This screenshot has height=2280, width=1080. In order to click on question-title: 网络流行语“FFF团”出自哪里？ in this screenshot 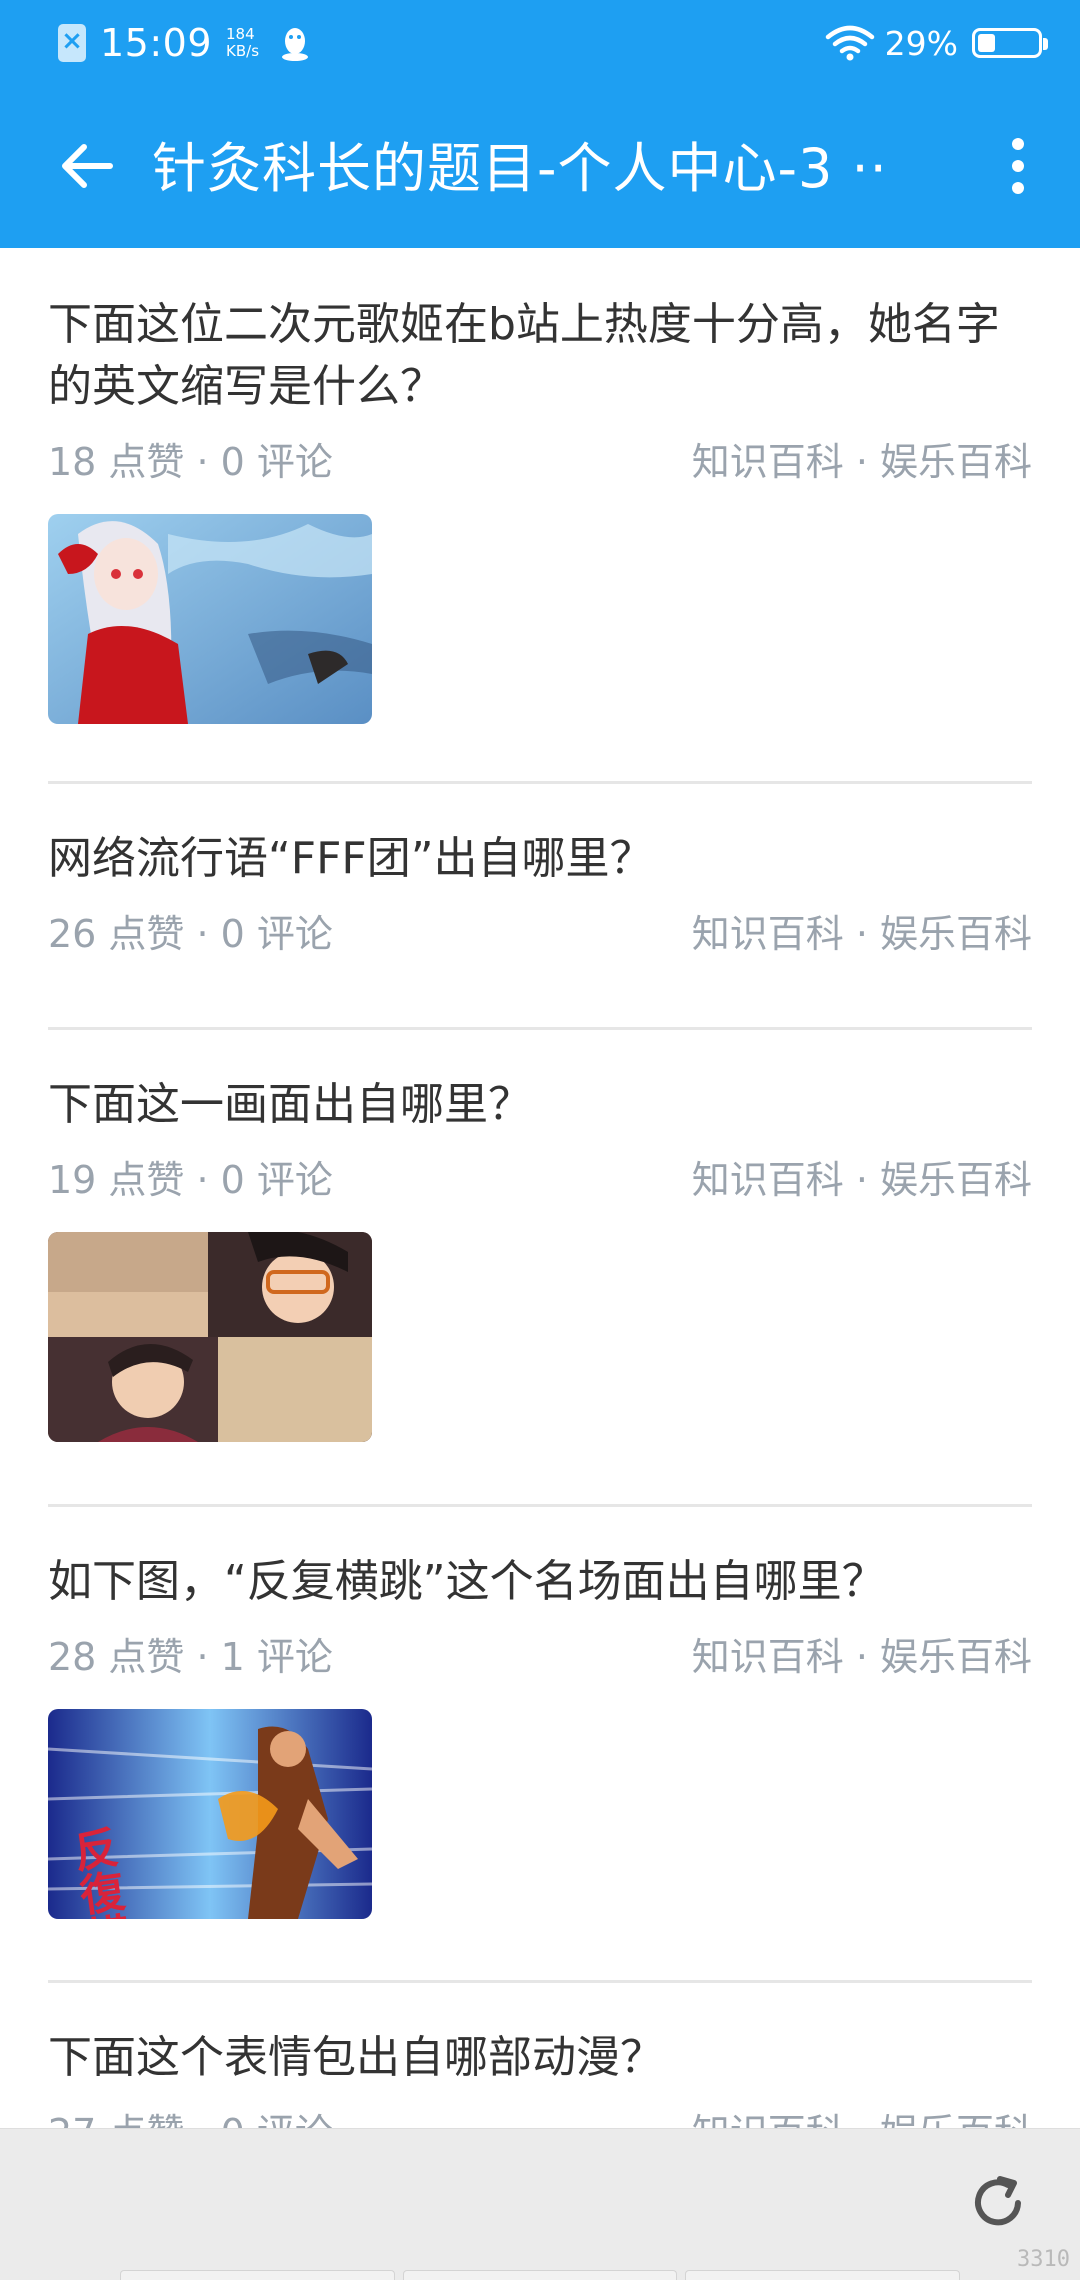, I will do `click(540, 837)`.